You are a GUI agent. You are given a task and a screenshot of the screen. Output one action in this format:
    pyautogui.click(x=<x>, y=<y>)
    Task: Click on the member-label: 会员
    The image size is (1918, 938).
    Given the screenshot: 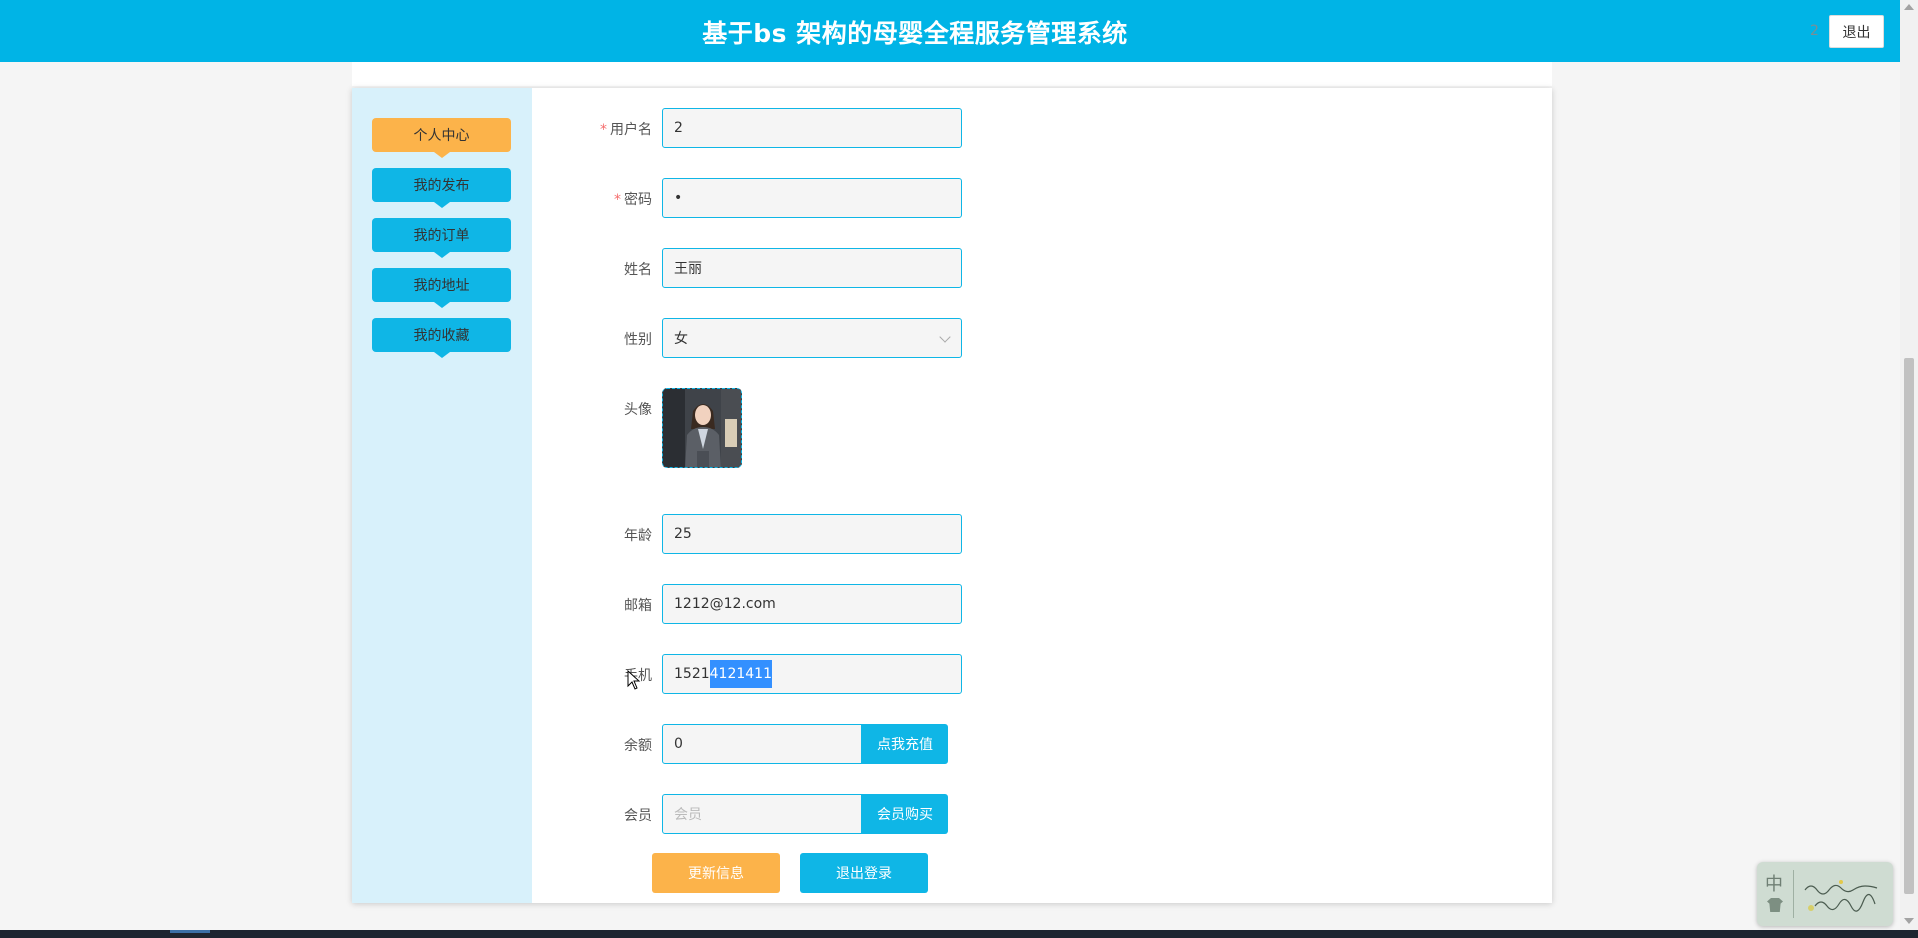 What is the action you would take?
    pyautogui.click(x=638, y=816)
    